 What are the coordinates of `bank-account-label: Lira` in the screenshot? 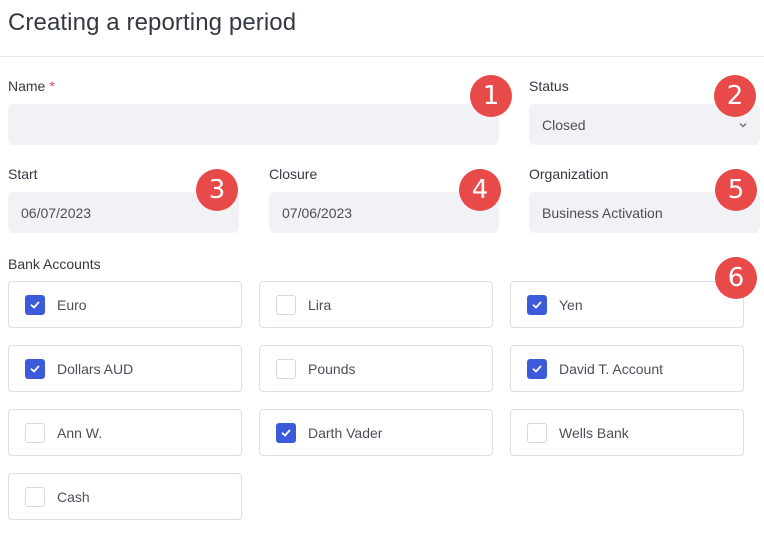 It's located at (320, 304).